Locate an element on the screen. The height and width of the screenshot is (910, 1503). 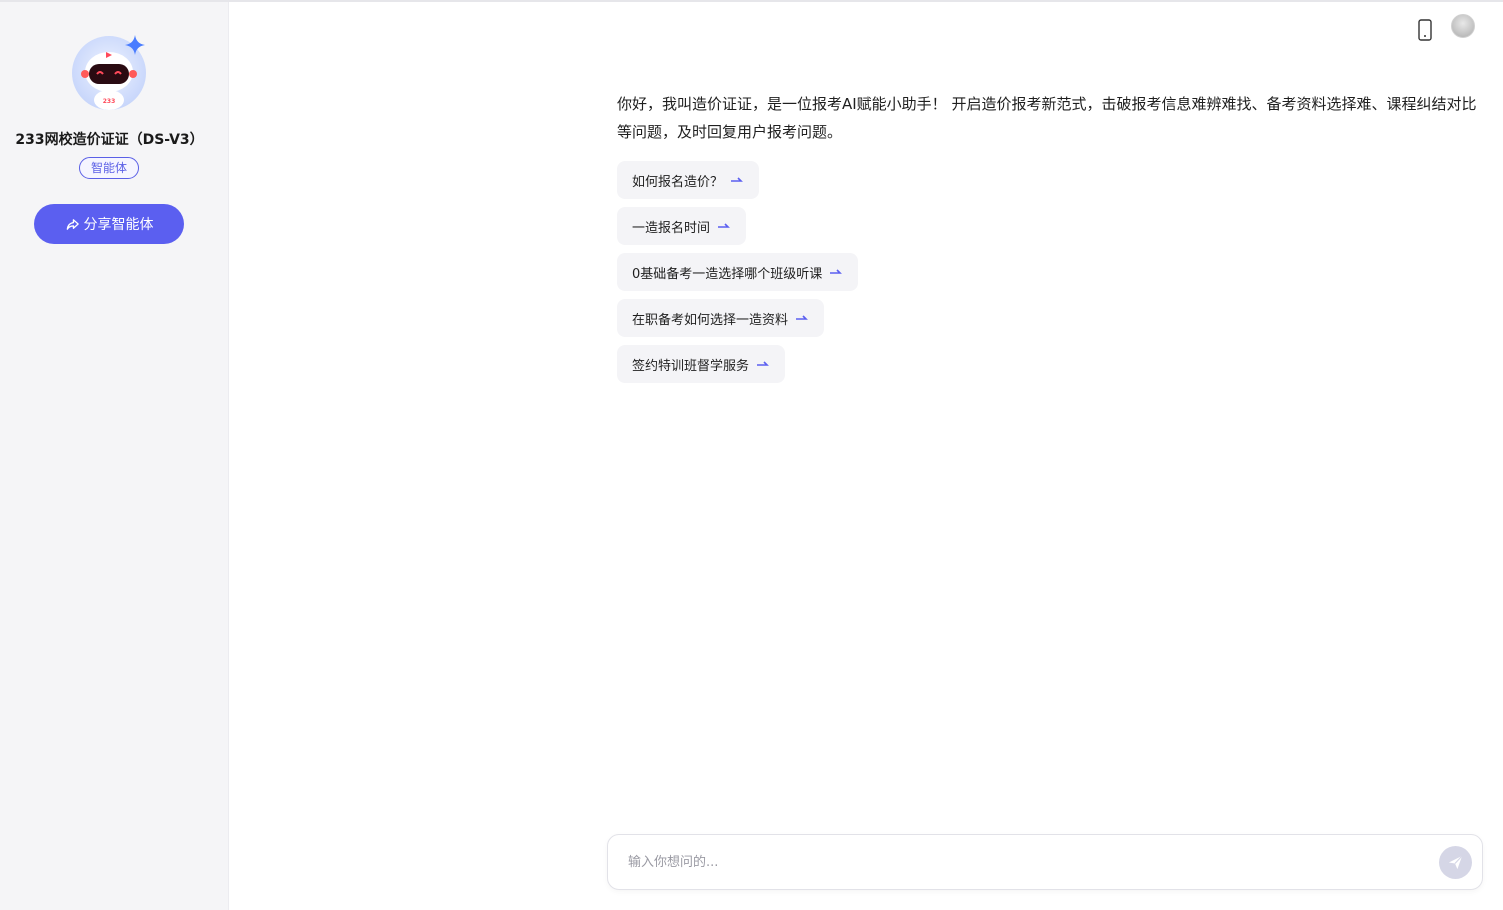
suggestion-text: 在职备考如何选择一造资料 is located at coordinates (710, 320).